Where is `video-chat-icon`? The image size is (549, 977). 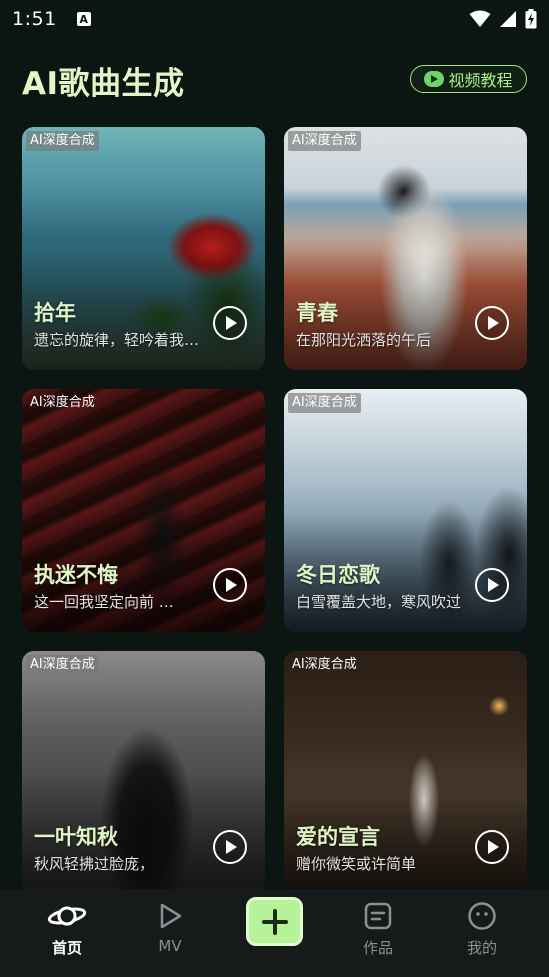
video-chat-icon is located at coordinates (434, 79).